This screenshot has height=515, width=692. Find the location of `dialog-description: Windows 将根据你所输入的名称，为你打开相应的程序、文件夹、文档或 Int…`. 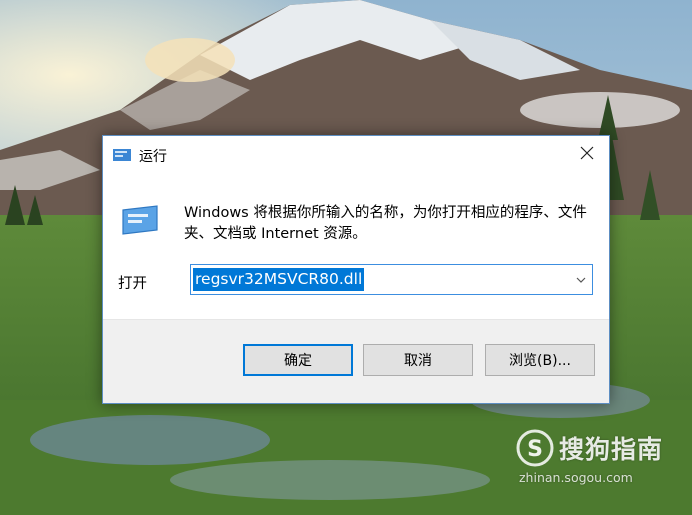

dialog-description: Windows 将根据你所输入的名称，为你打开相应的程序、文件夹、文档或 Int… is located at coordinates (385, 223).